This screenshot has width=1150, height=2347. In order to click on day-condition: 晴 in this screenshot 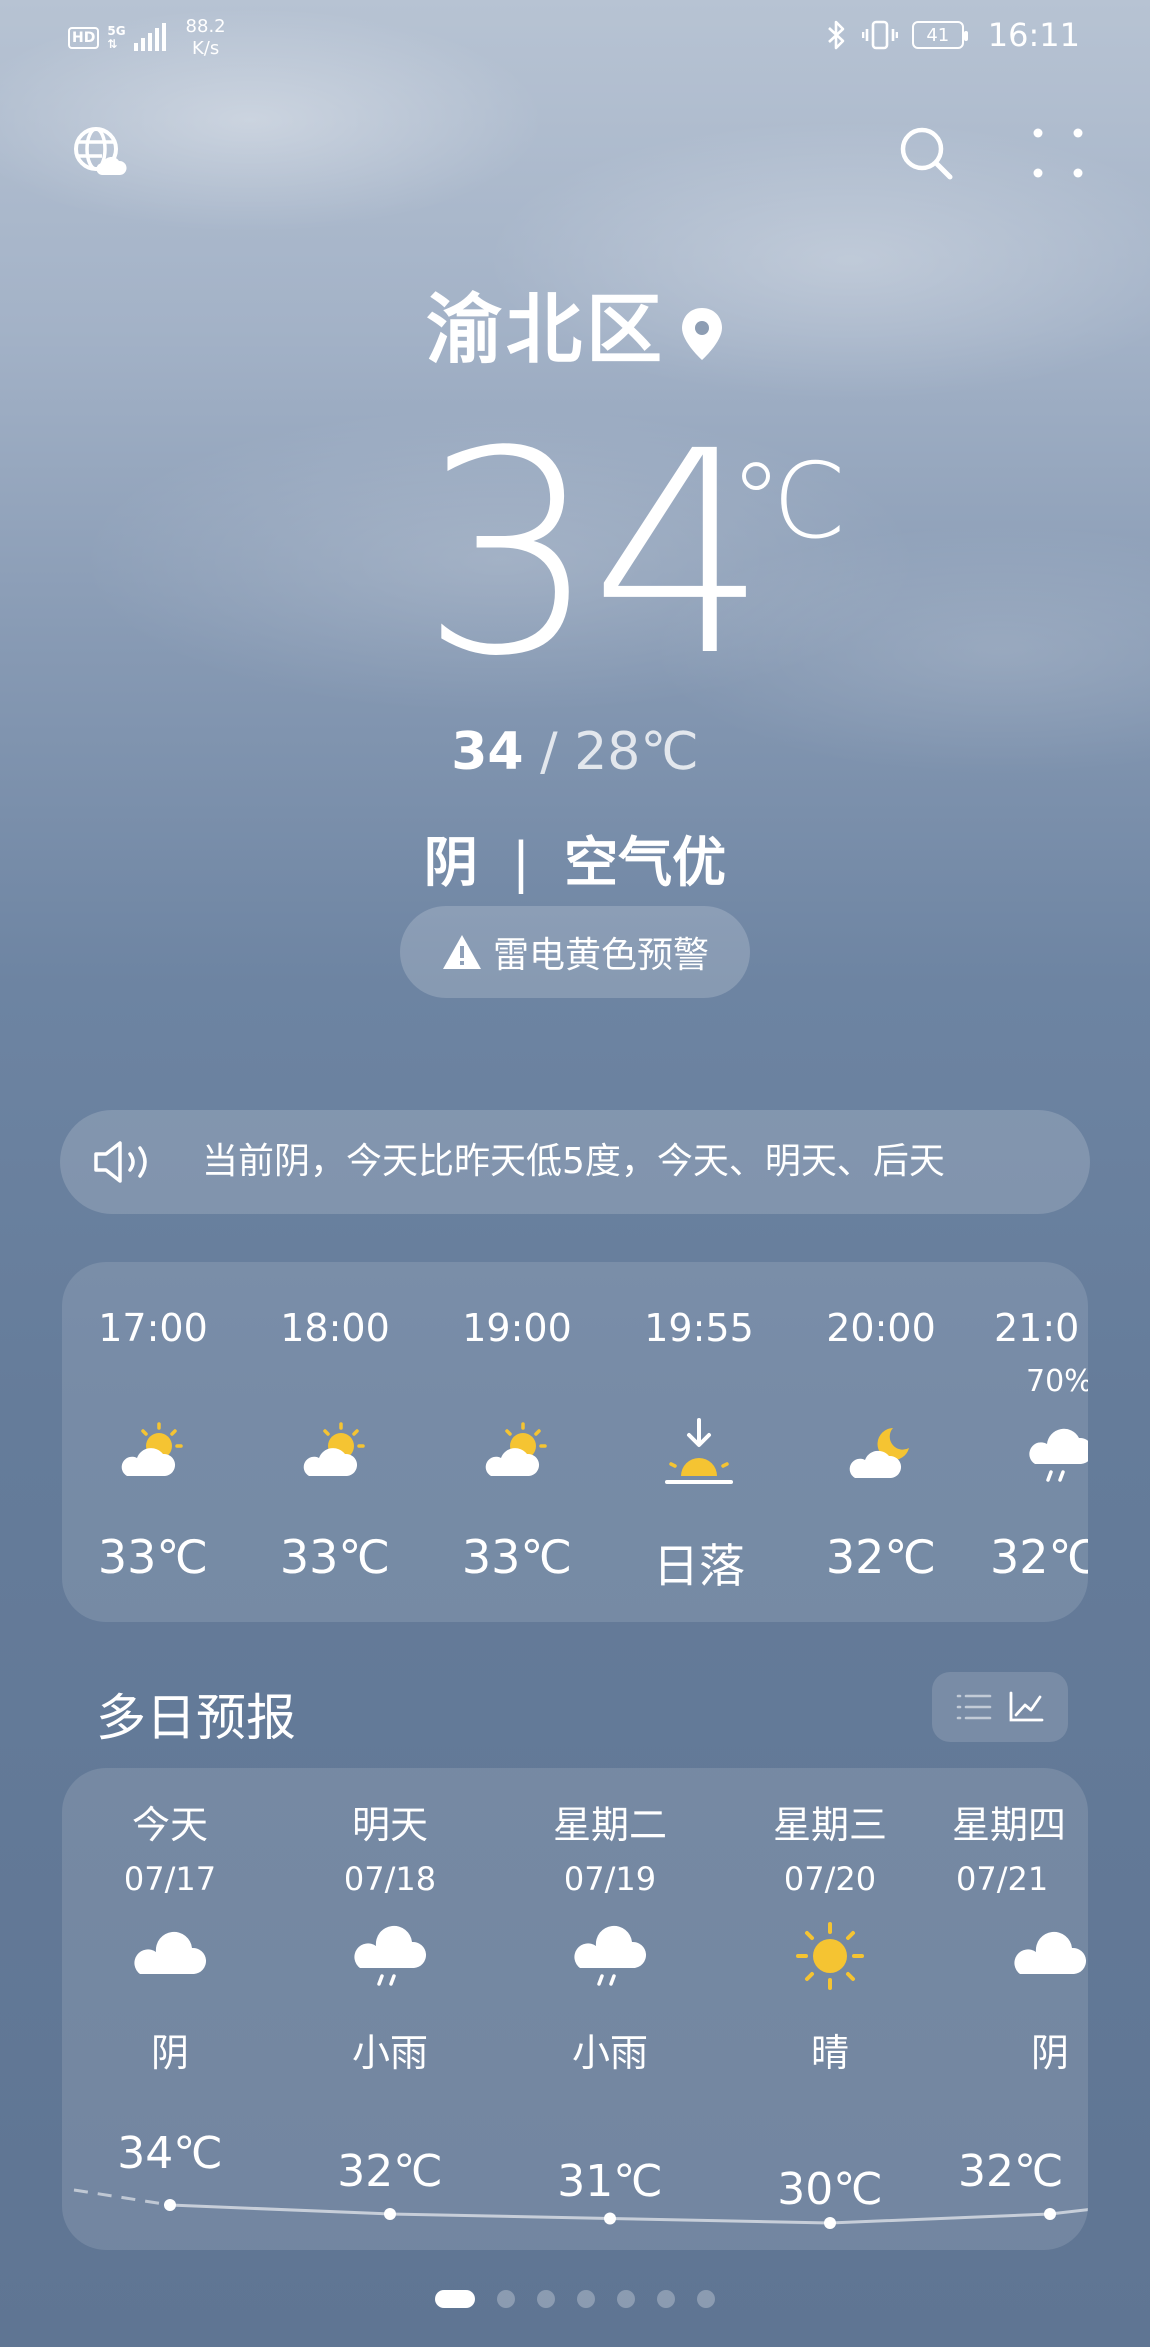, I will do `click(829, 2053)`.